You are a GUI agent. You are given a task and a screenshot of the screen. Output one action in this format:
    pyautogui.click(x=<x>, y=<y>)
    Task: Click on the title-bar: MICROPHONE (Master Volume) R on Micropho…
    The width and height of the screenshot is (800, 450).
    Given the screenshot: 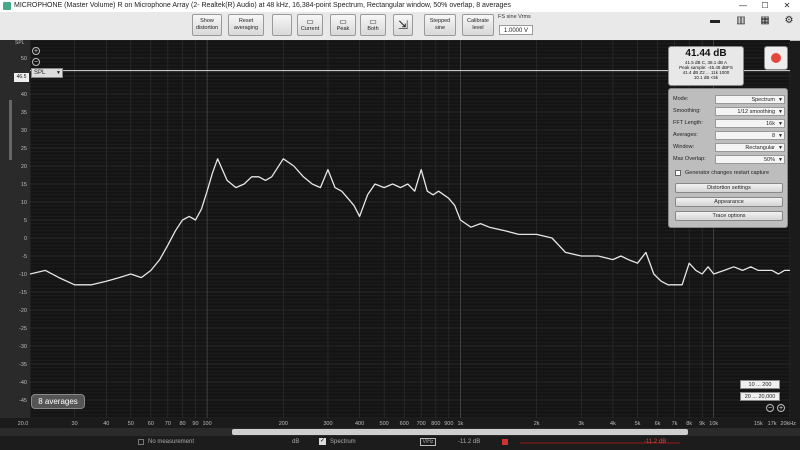 What is the action you would take?
    pyautogui.click(x=400, y=6)
    